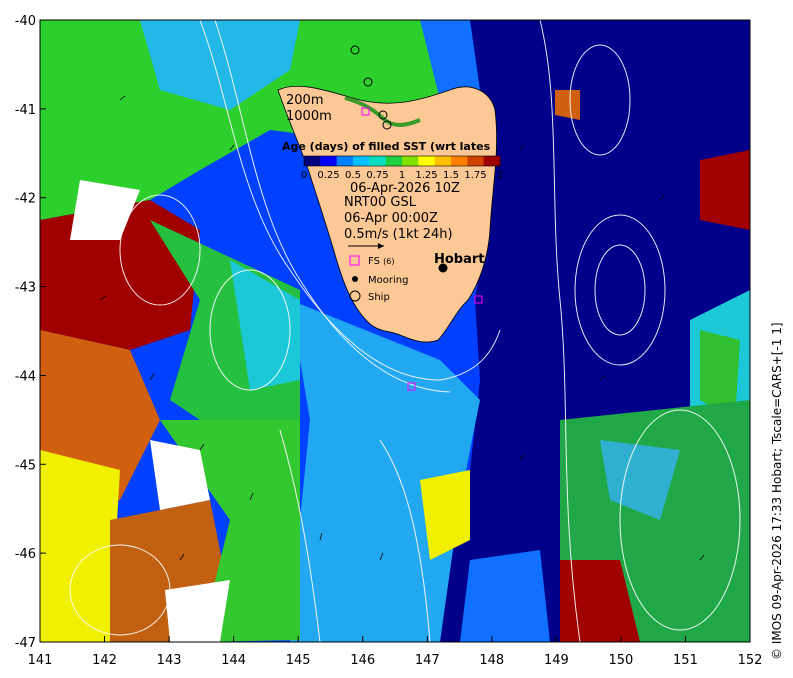 The height and width of the screenshot is (678, 793). Describe the element at coordinates (380, 202) in the screenshot. I see `product-label: NRT00 GSL` at that location.